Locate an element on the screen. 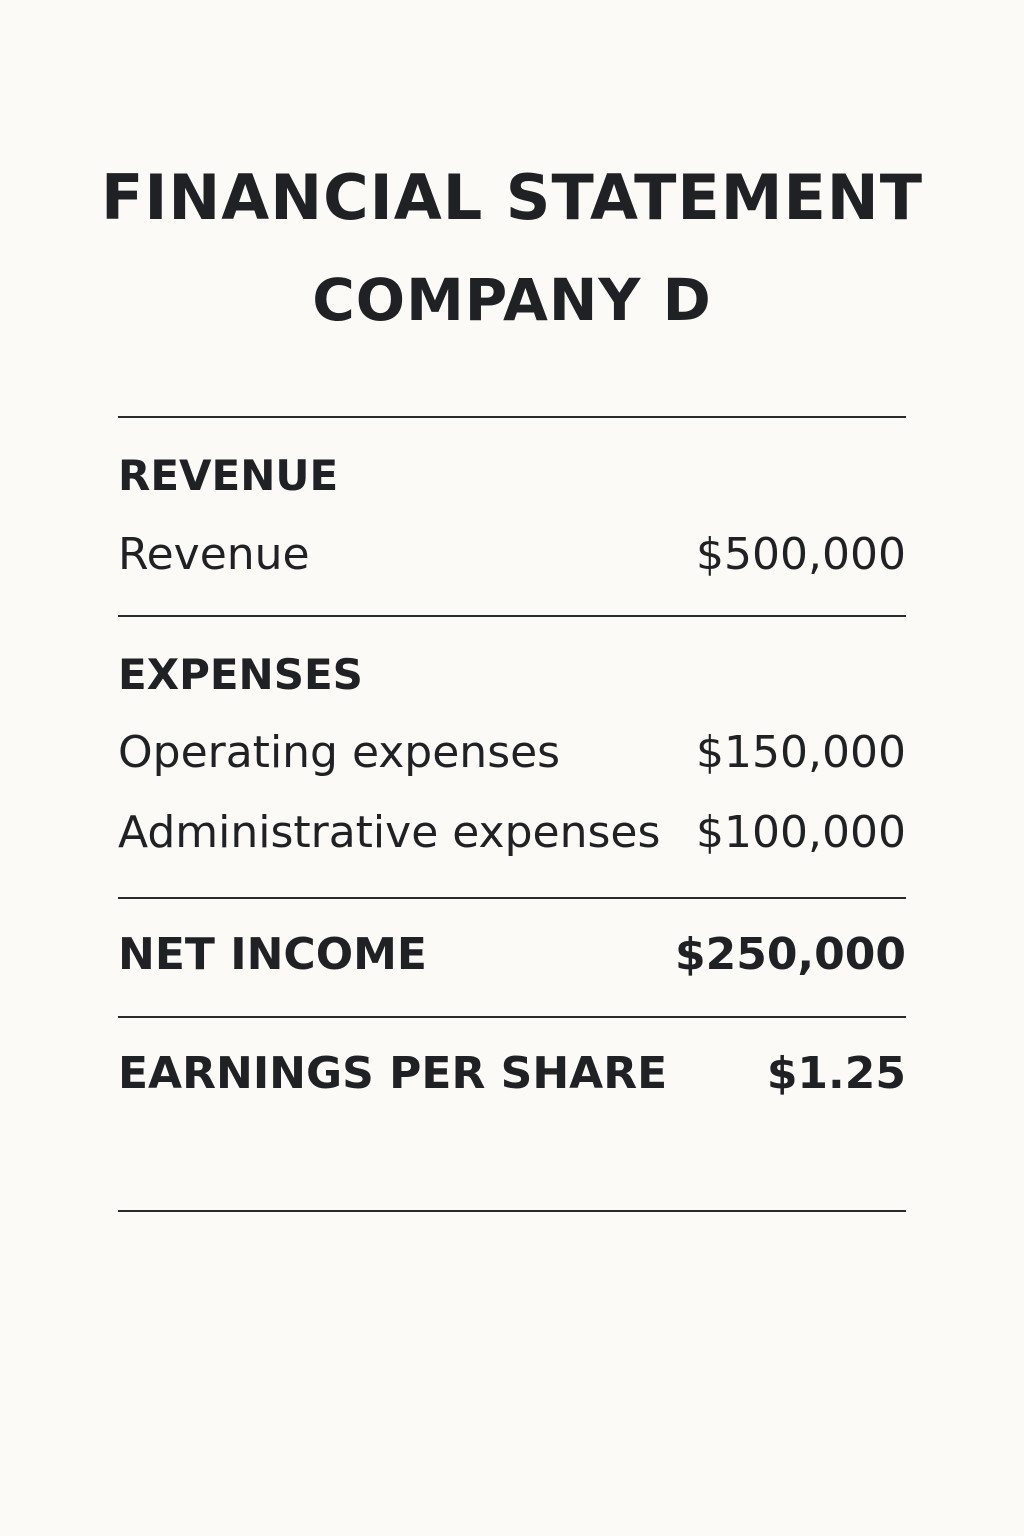  line-item-amount: $150,000 is located at coordinates (801, 752).